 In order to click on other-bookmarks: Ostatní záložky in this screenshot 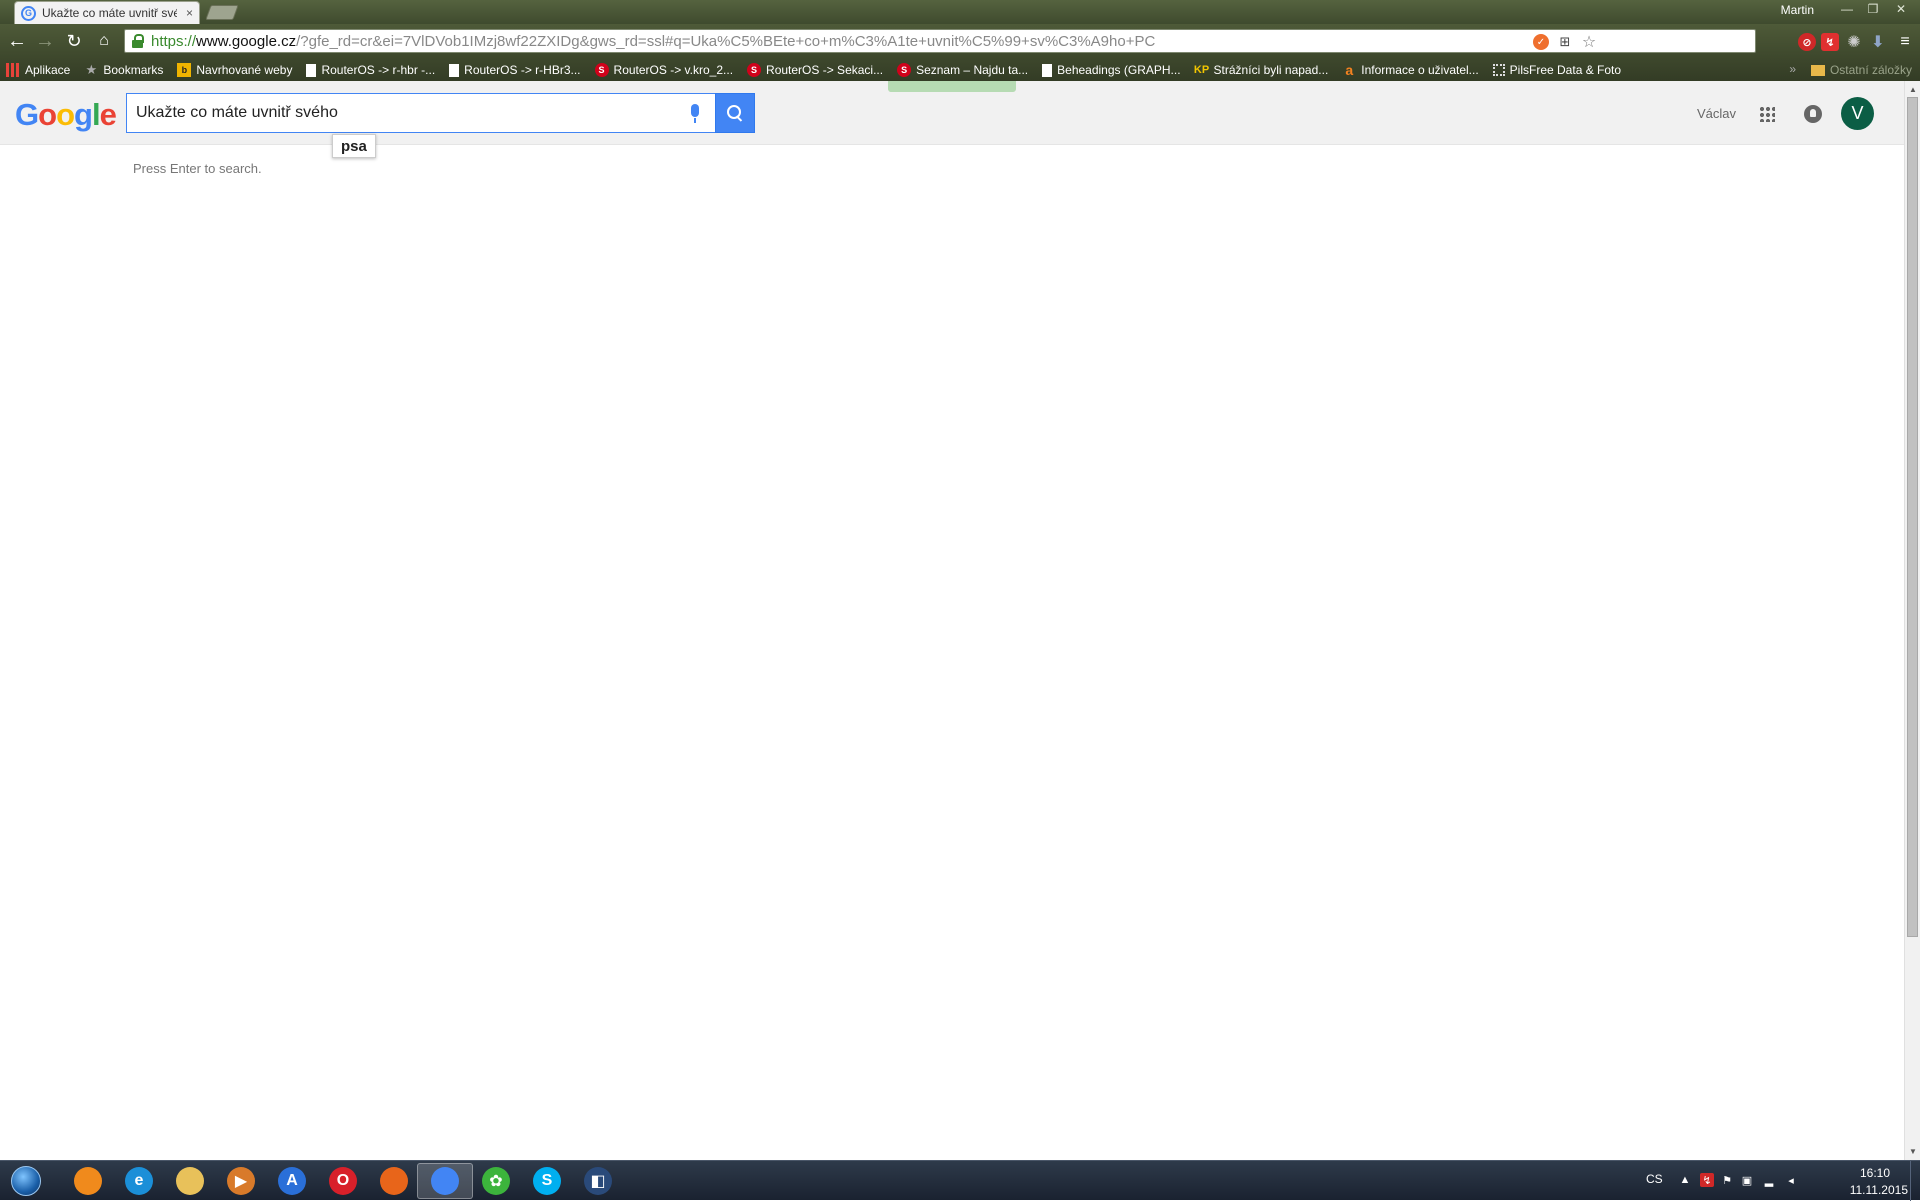, I will do `click(1861, 70)`.